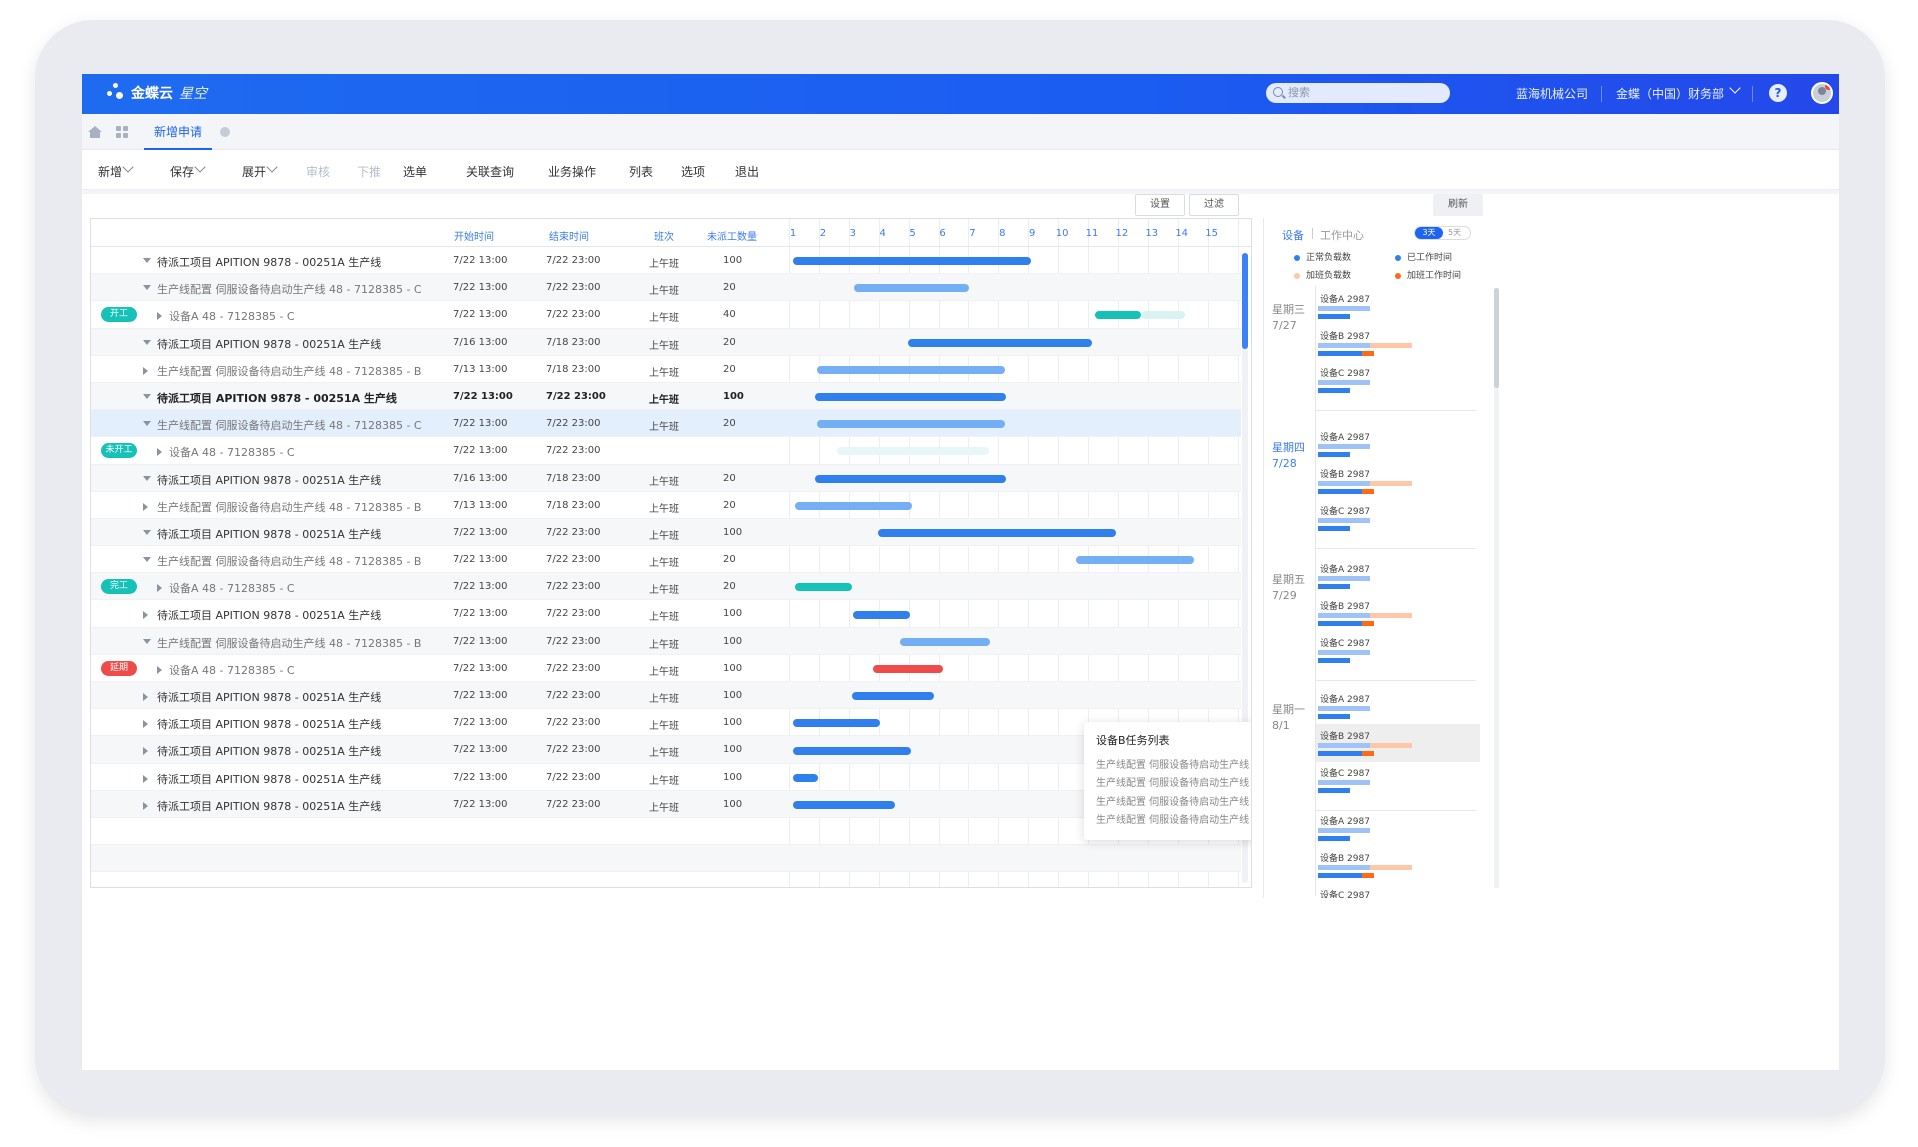  Describe the element at coordinates (1552, 93) in the screenshot. I see `company-switcher: 蓝海机械公司` at that location.